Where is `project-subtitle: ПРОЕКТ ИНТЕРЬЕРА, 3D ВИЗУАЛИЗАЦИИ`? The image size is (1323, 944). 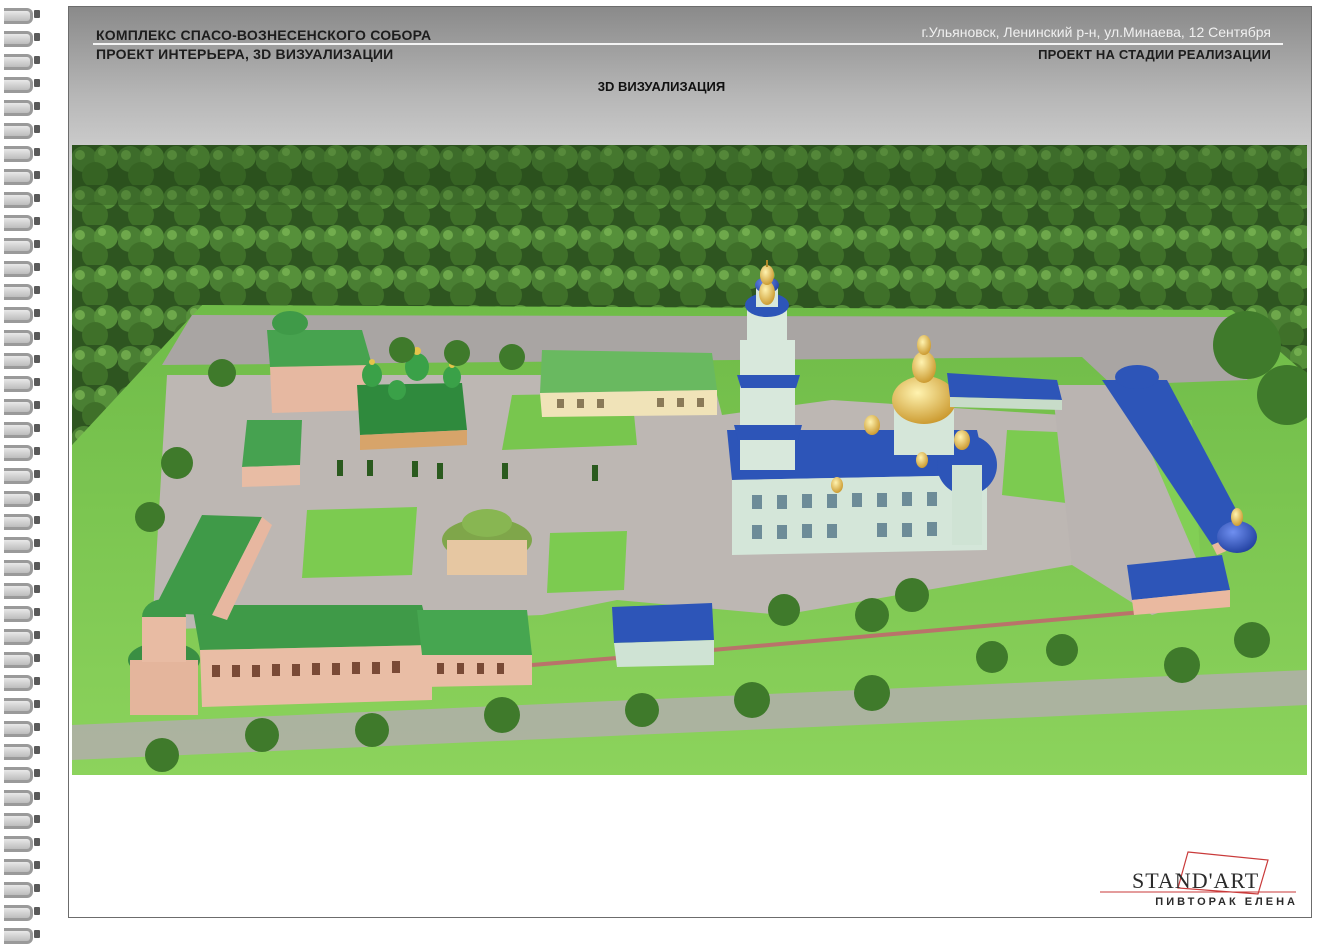
project-subtitle: ПРОЕКТ ИНТЕРЬЕРА, 3D ВИЗУАЛИЗАЦИИ is located at coordinates (245, 54).